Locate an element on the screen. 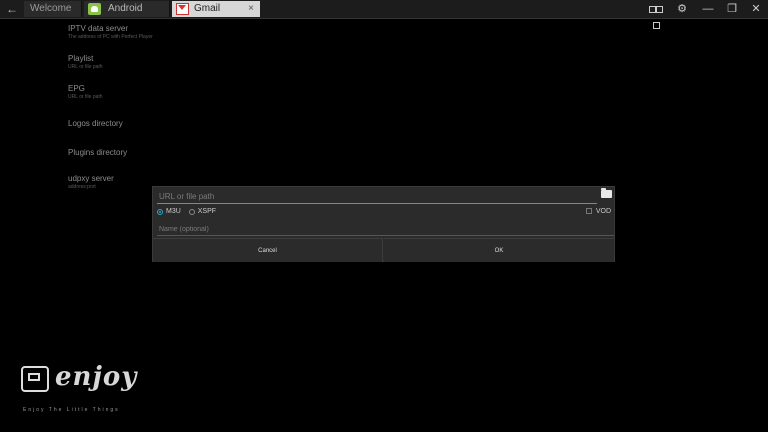  android-icon is located at coordinates (94, 9).